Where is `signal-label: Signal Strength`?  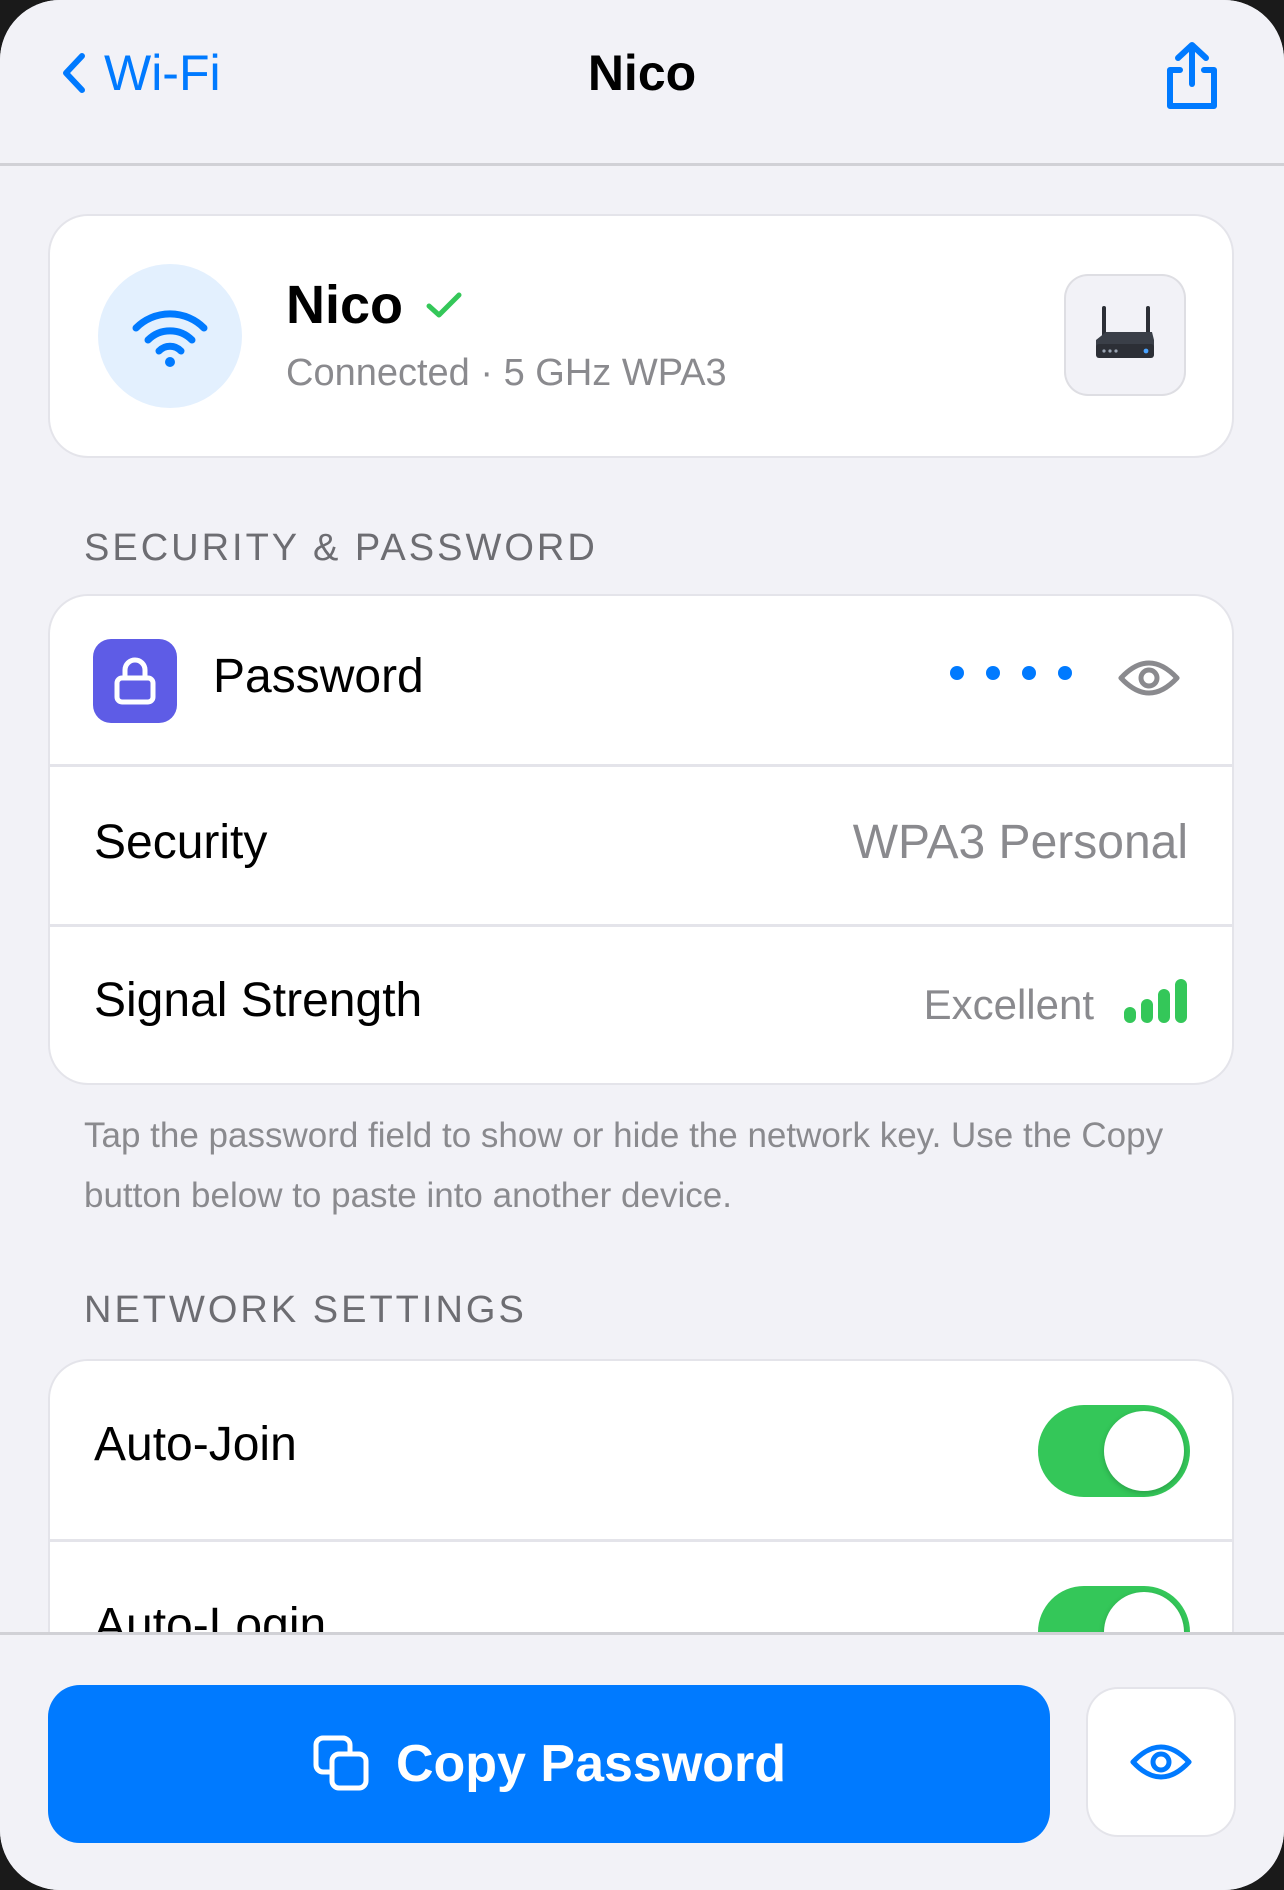 signal-label: Signal Strength is located at coordinates (258, 1000).